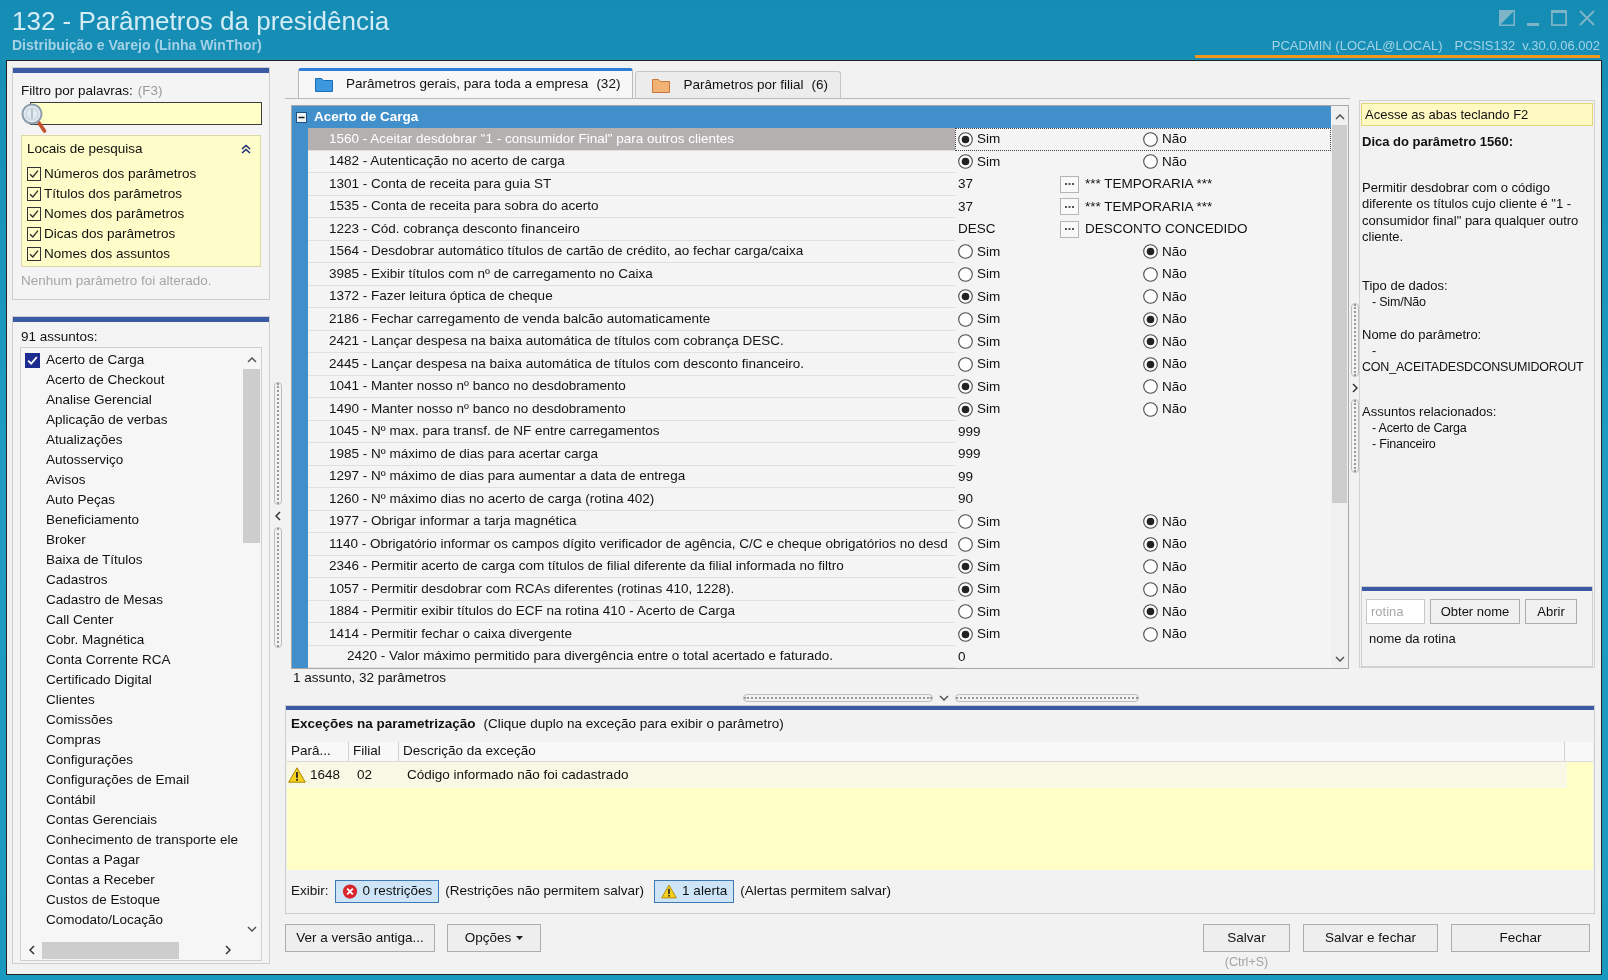  What do you see at coordinates (94, 560) in the screenshot?
I see `subject-item: Baixa de Títulos` at bounding box center [94, 560].